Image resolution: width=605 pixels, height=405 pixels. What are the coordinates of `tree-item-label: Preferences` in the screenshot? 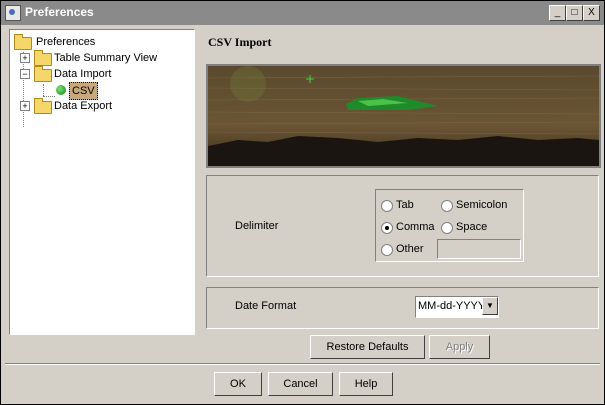 It's located at (66, 42).